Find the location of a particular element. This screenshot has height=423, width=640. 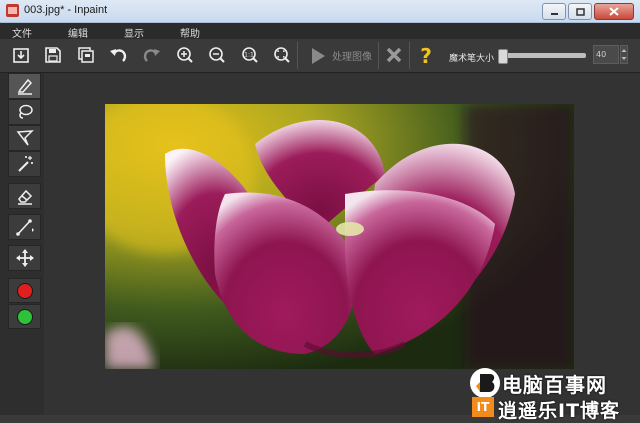

spinner-arrows-icon is located at coordinates (624, 54).